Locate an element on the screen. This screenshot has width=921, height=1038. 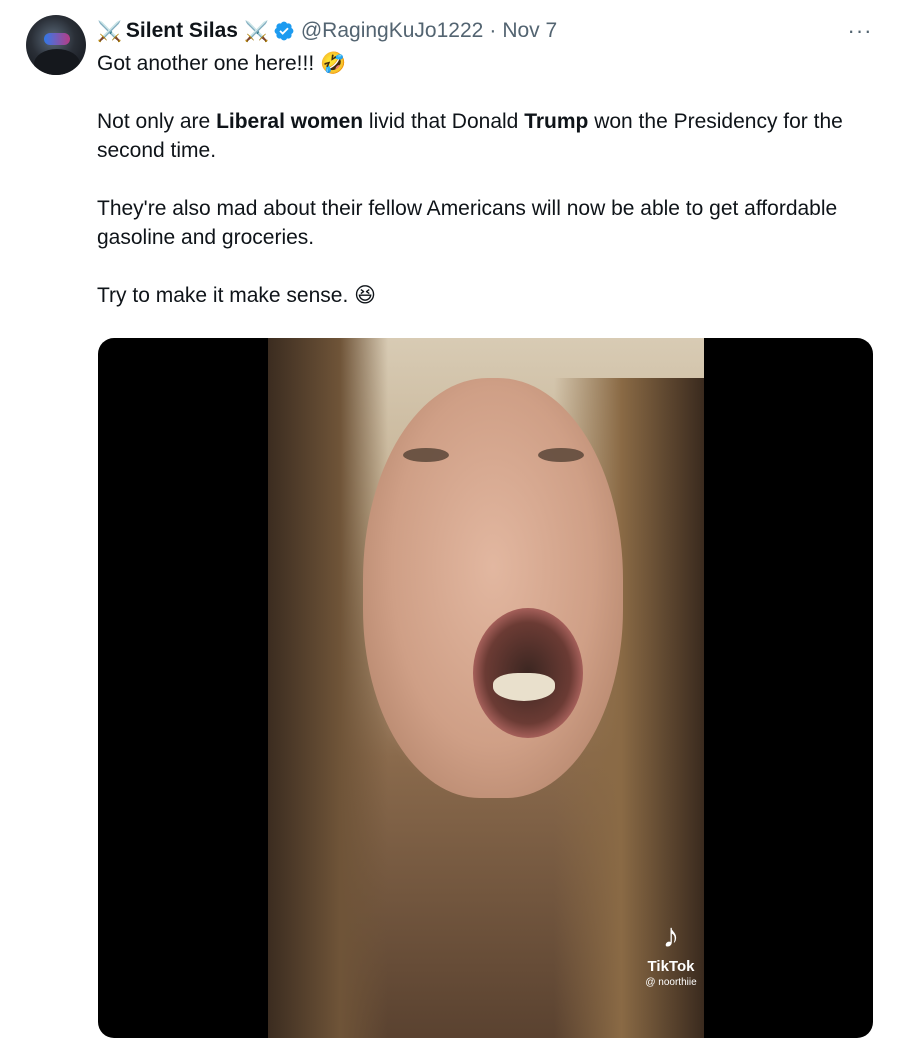
author-handle: @RagingKuJo1222 is located at coordinates (392, 31).